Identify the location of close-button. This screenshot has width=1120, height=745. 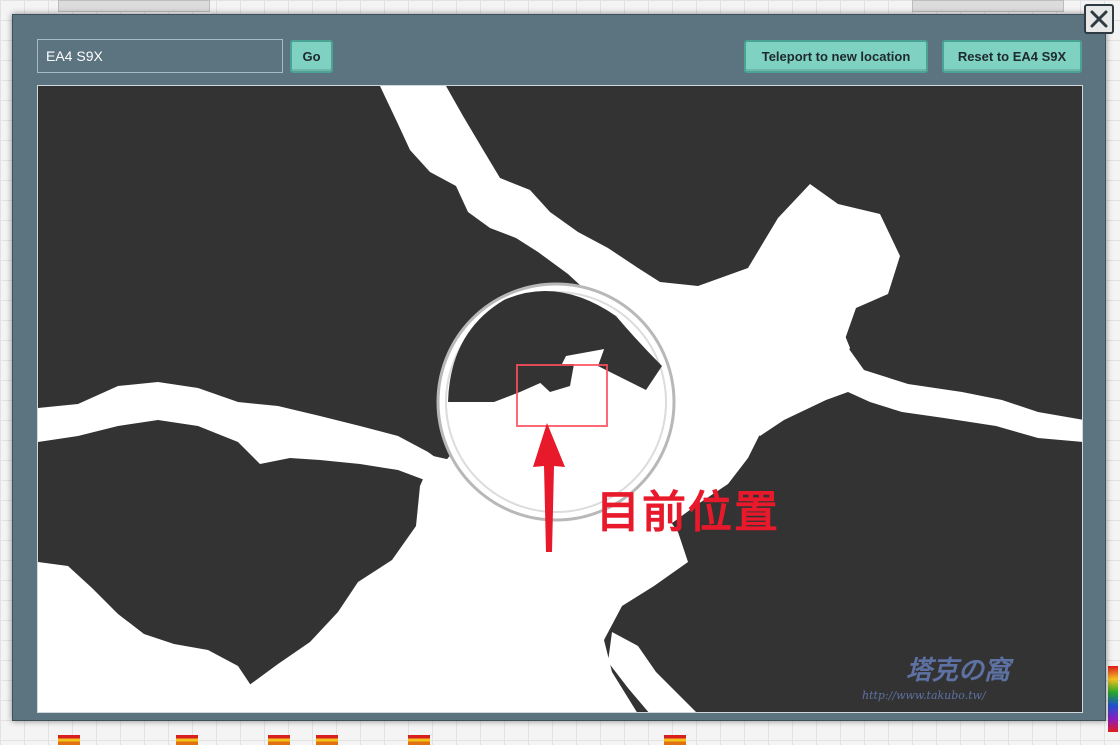
(1099, 19).